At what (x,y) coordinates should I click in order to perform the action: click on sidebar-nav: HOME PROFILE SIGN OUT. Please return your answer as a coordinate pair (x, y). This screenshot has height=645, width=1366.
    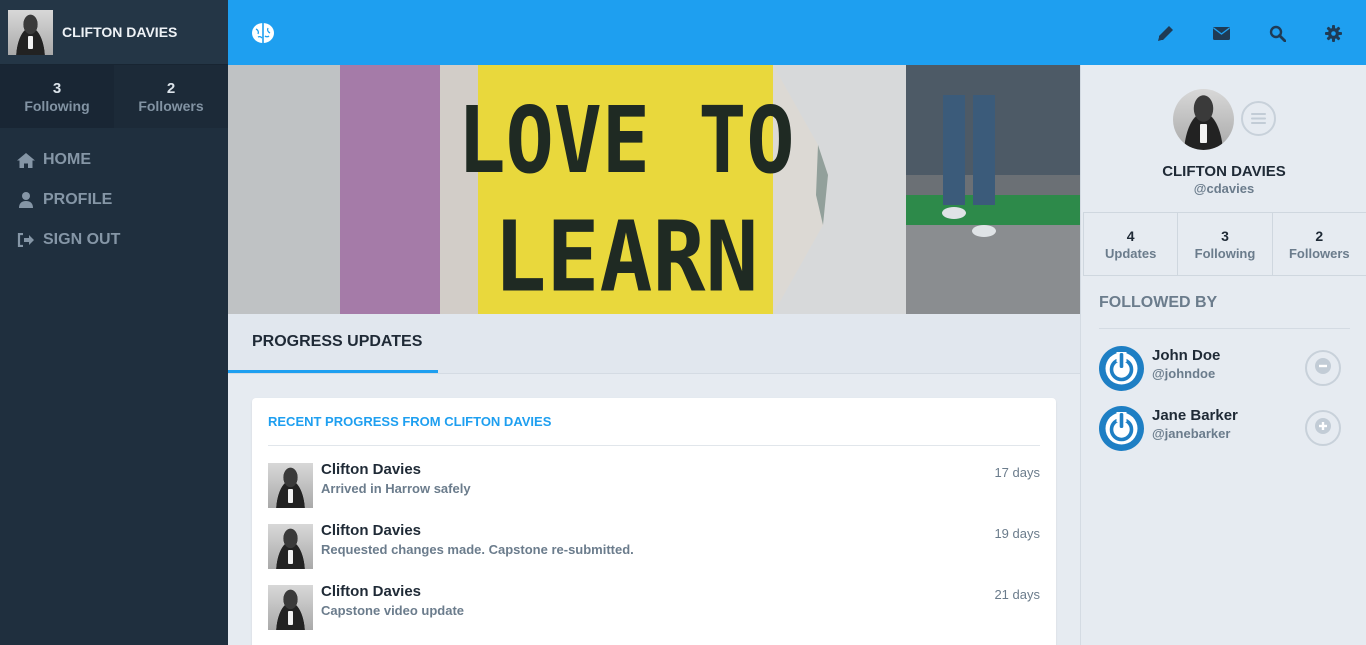
    Looking at the image, I should click on (114, 194).